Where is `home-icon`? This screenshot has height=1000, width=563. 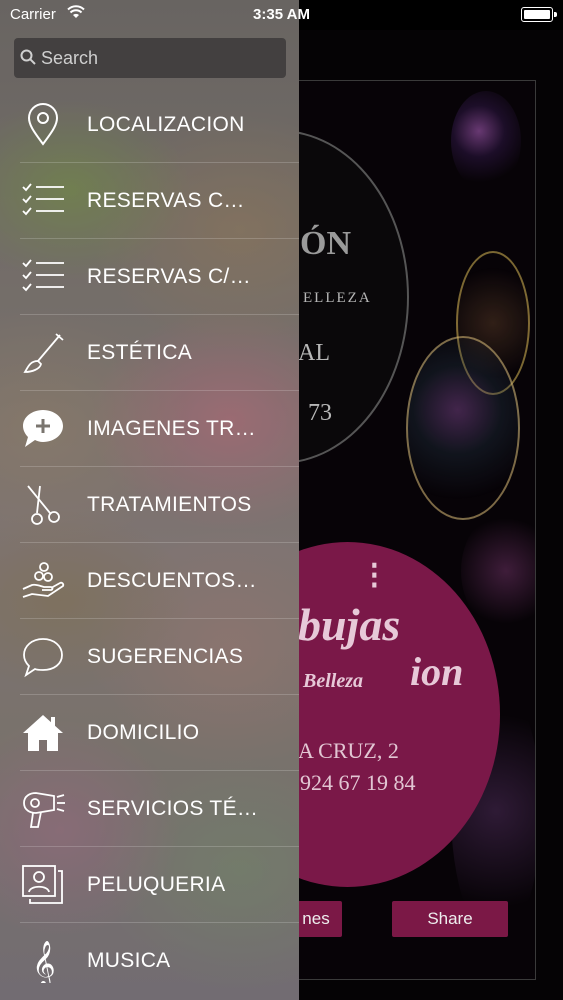
home-icon is located at coordinates (43, 733).